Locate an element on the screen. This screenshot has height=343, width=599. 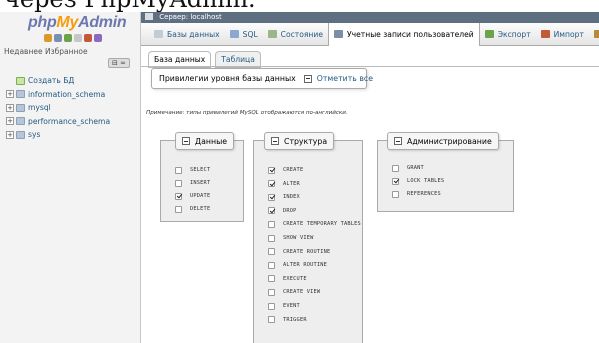
collapse-panel-icon is located at coordinates (149, 16).